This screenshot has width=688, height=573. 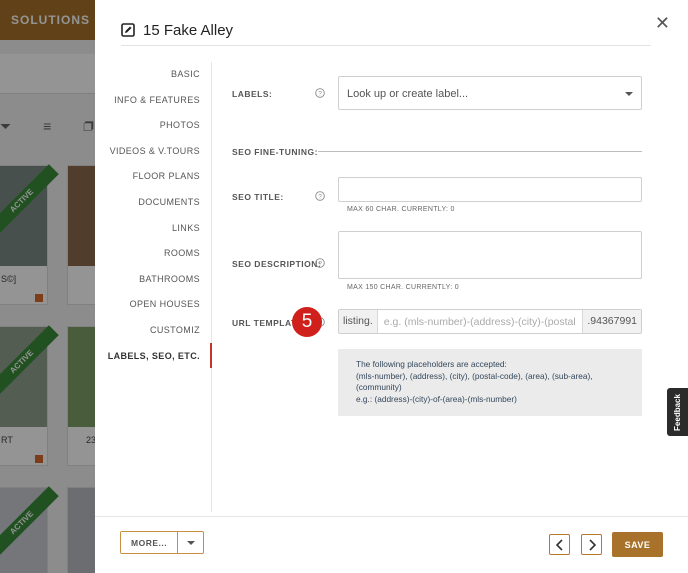 What do you see at coordinates (611, 321) in the screenshot?
I see `url-suffix: .94367991` at bounding box center [611, 321].